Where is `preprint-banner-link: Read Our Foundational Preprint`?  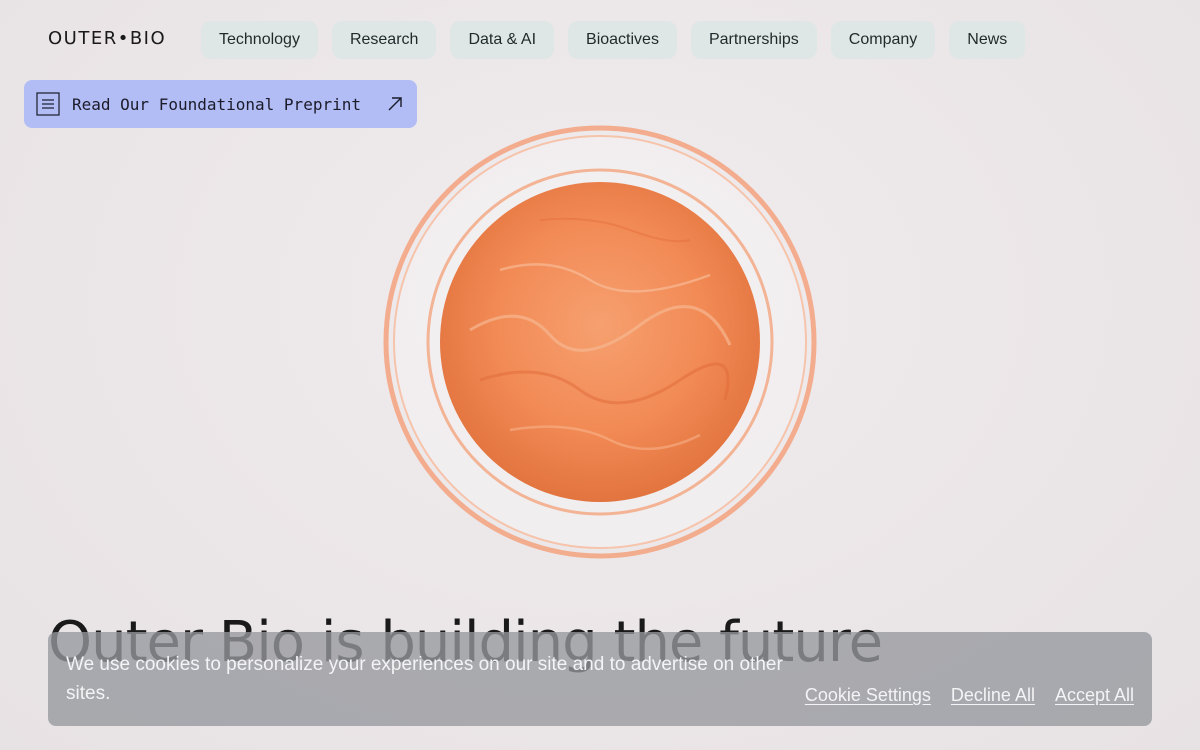
preprint-banner-link: Read Our Foundational Preprint is located at coordinates (220, 104).